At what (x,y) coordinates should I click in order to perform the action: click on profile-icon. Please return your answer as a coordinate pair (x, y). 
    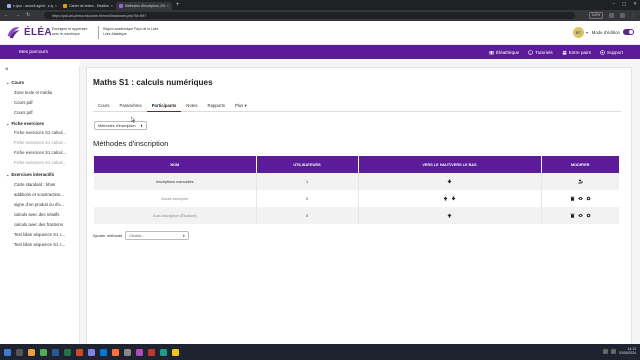
    Looking at the image, I should click on (622, 15).